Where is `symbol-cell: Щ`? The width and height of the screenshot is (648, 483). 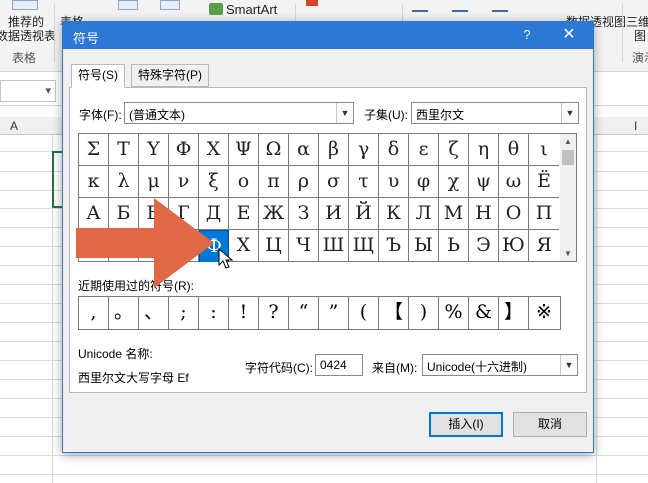 symbol-cell: Щ is located at coordinates (364, 246).